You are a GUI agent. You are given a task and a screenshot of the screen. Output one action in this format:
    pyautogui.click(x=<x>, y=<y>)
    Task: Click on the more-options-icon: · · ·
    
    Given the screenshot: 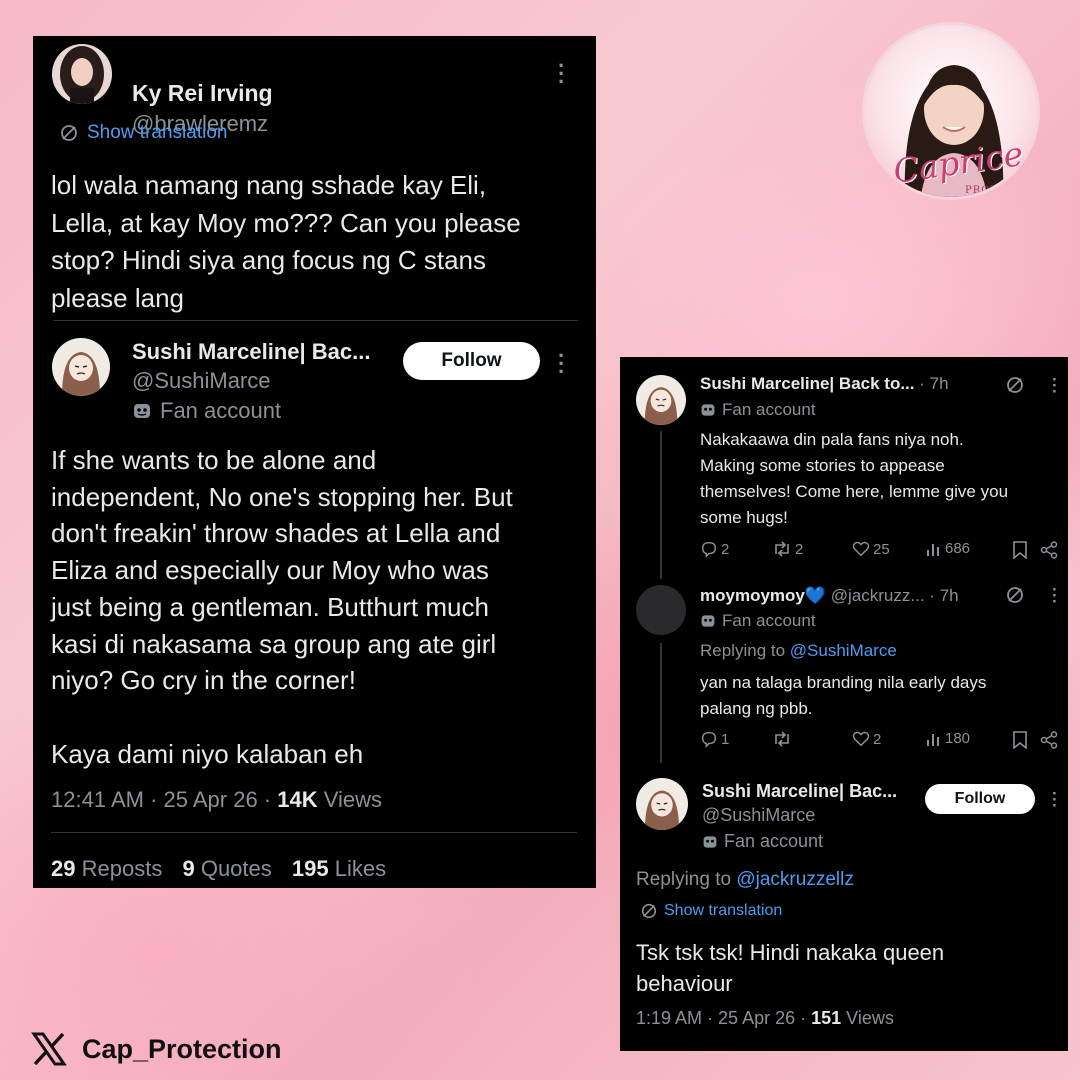 What is the action you would take?
    pyautogui.click(x=561, y=74)
    